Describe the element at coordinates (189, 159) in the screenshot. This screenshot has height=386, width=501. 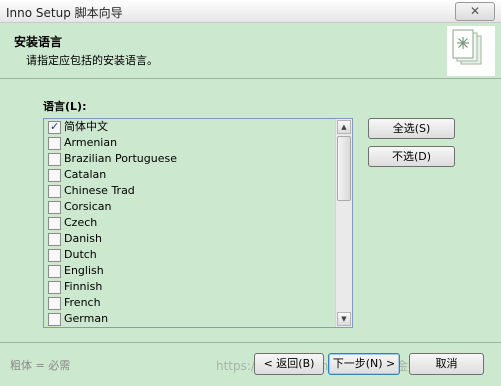
I see `language-item: Brazilian Portuguese` at that location.